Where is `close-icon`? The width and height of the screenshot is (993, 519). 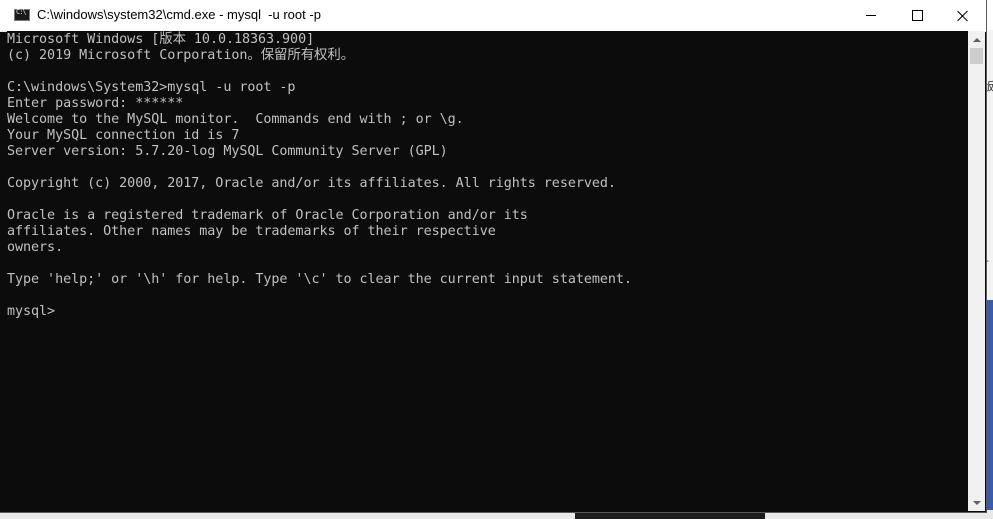 close-icon is located at coordinates (963, 16).